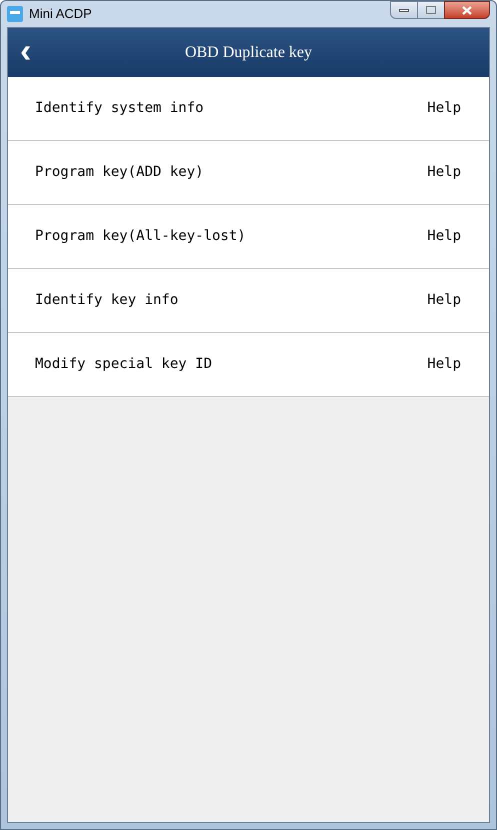 The width and height of the screenshot is (497, 830). I want to click on menu-item: Program key(ADD key) Help, so click(248, 173).